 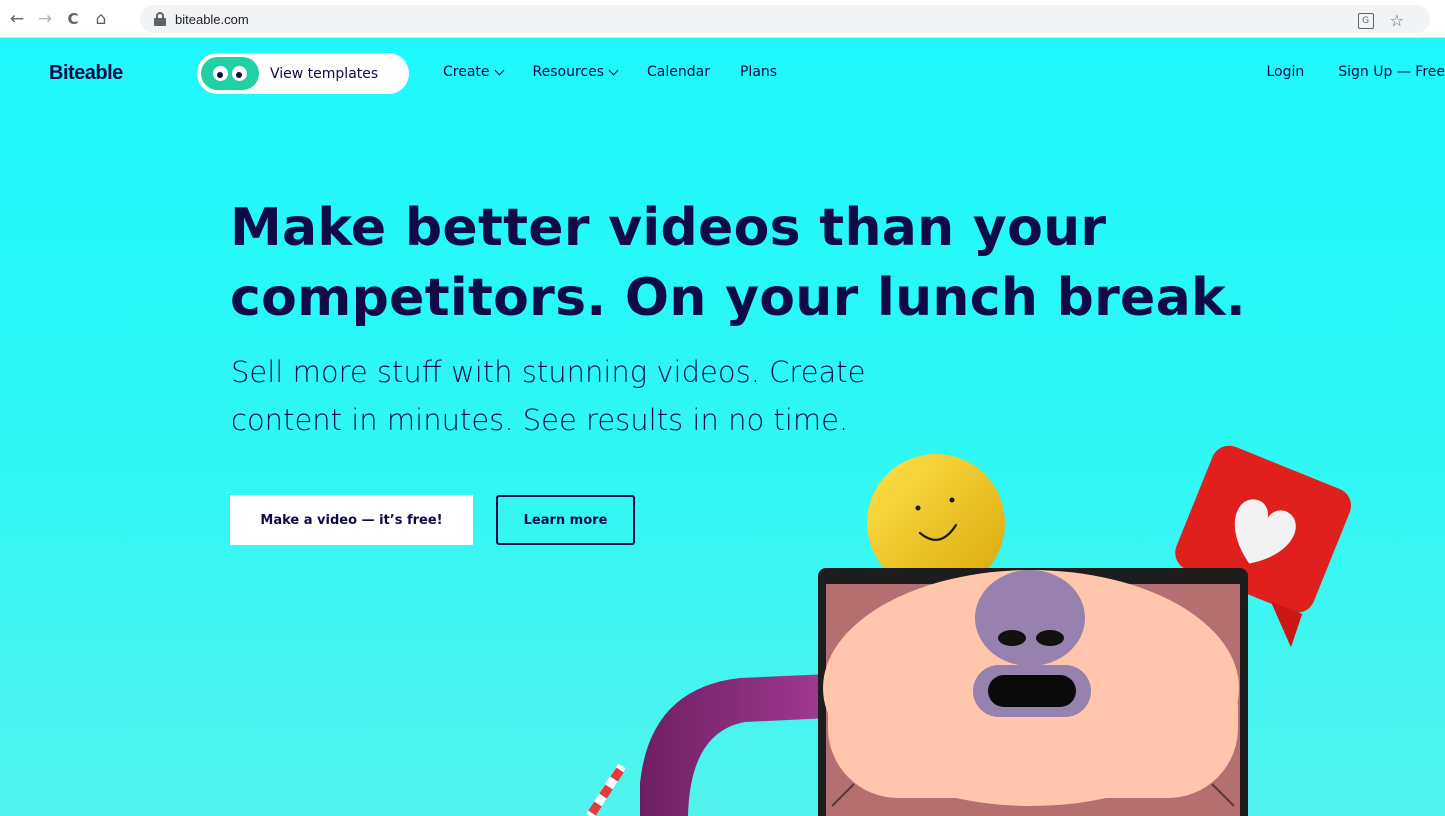 What do you see at coordinates (17, 19) in the screenshot?
I see `back-arrow-icon: ←` at bounding box center [17, 19].